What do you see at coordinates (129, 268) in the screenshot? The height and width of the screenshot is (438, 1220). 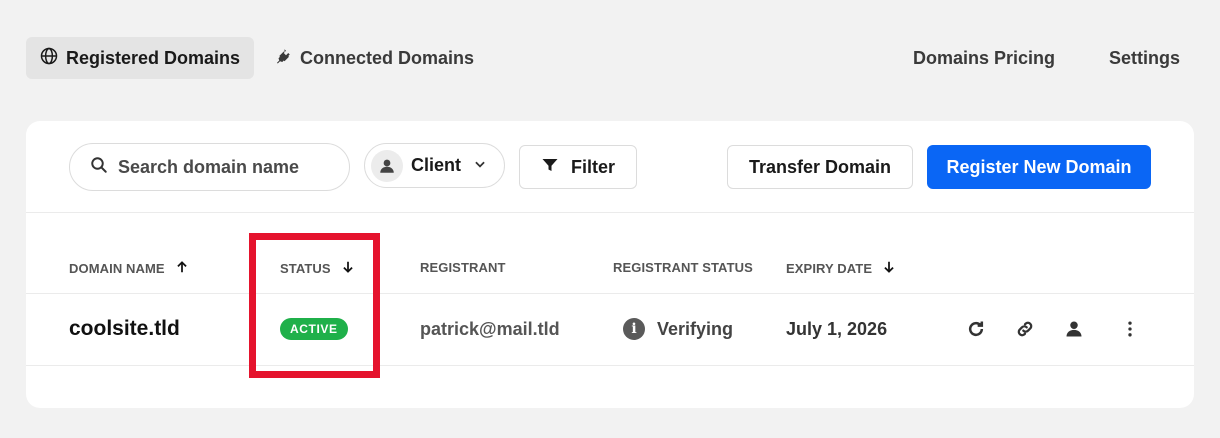 I see `column-domain-name: DOMAIN NAME` at bounding box center [129, 268].